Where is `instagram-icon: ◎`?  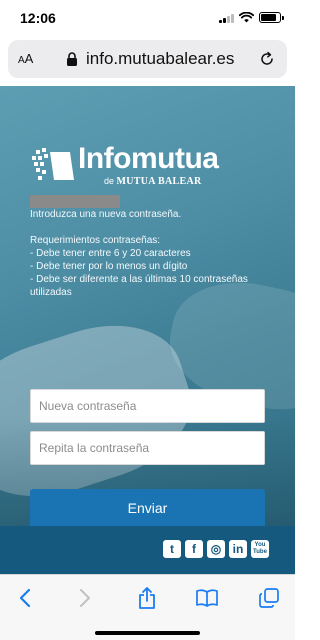 instagram-icon: ◎ is located at coordinates (216, 549).